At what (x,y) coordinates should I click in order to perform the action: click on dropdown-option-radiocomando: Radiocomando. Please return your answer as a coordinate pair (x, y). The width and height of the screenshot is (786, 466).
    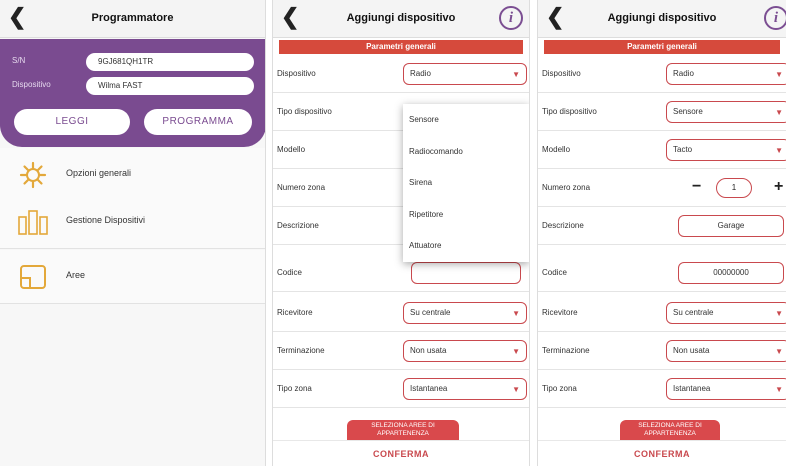
    Looking at the image, I should click on (466, 152).